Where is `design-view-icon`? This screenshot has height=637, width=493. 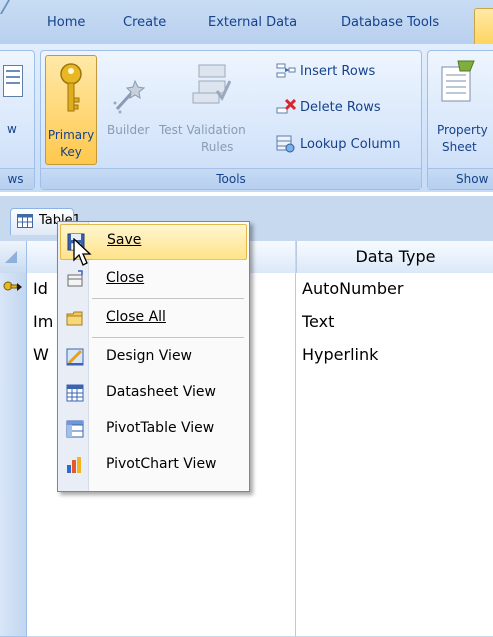 design-view-icon is located at coordinates (75, 357).